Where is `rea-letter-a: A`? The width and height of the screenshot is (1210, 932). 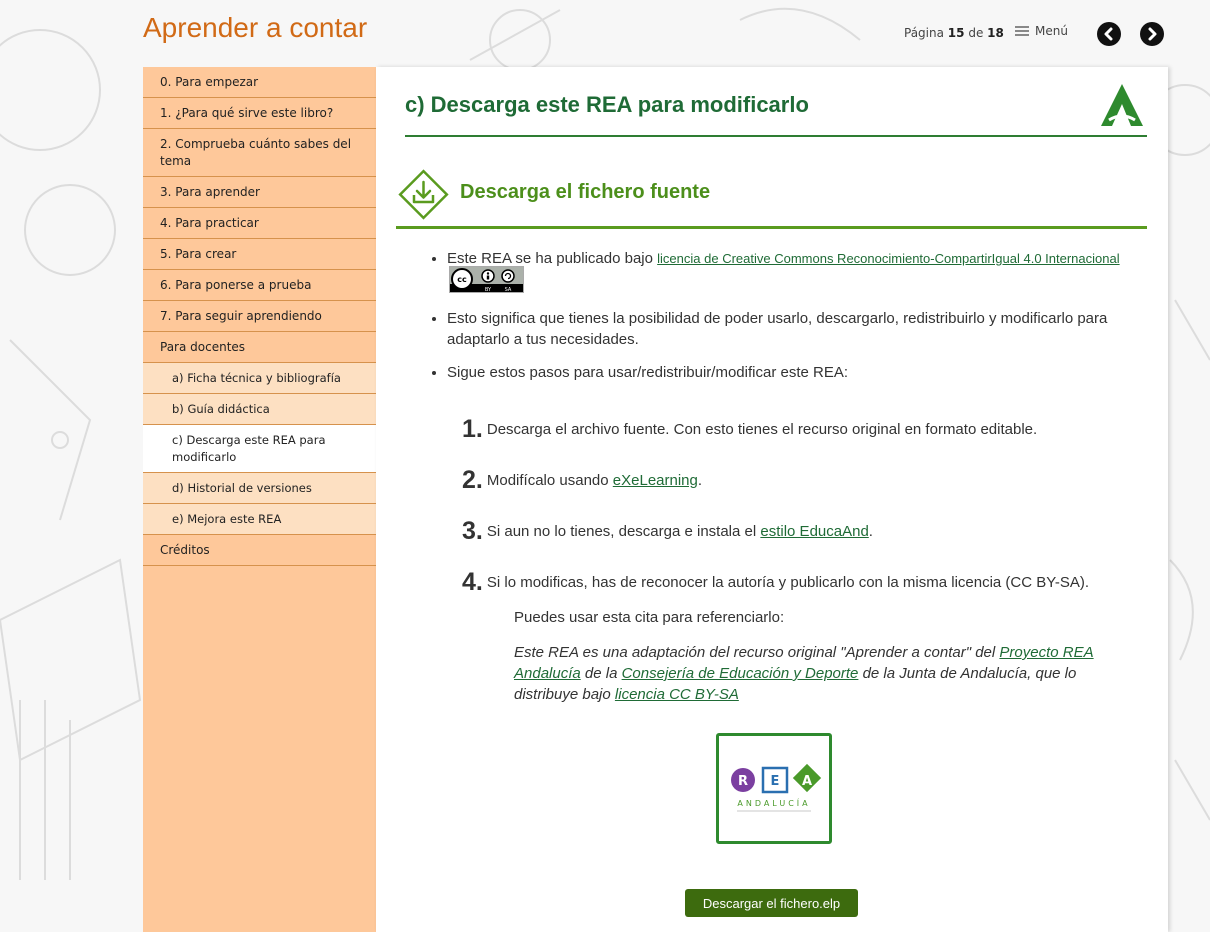
rea-letter-a: A is located at coordinates (807, 781).